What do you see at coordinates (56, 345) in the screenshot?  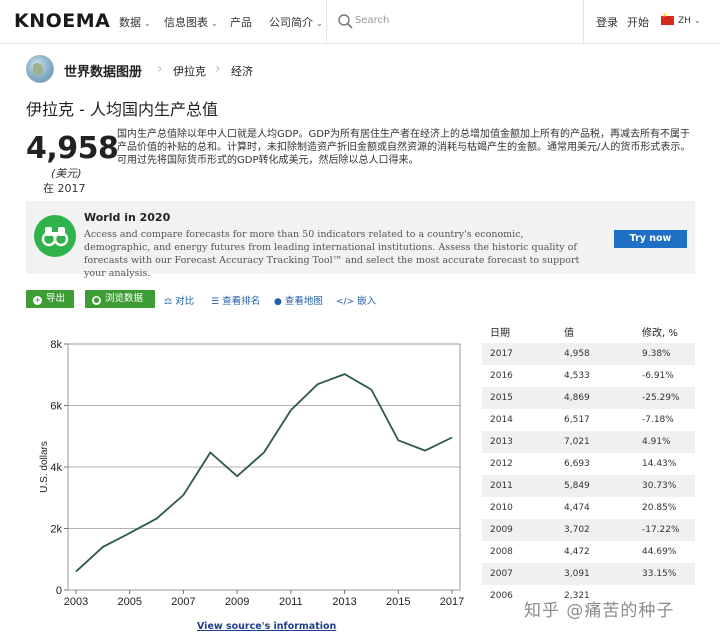 I see `y-tick-label: 8k` at bounding box center [56, 345].